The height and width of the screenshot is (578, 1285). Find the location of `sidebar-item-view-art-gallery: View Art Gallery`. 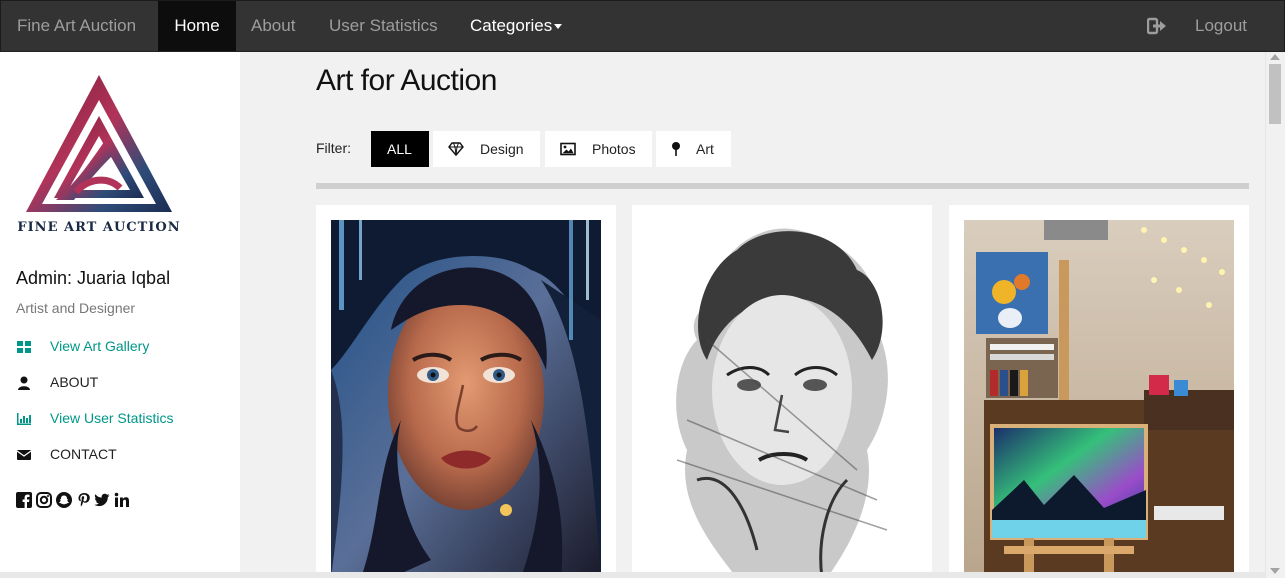

sidebar-item-view-art-gallery: View Art Gallery is located at coordinates (121, 347).